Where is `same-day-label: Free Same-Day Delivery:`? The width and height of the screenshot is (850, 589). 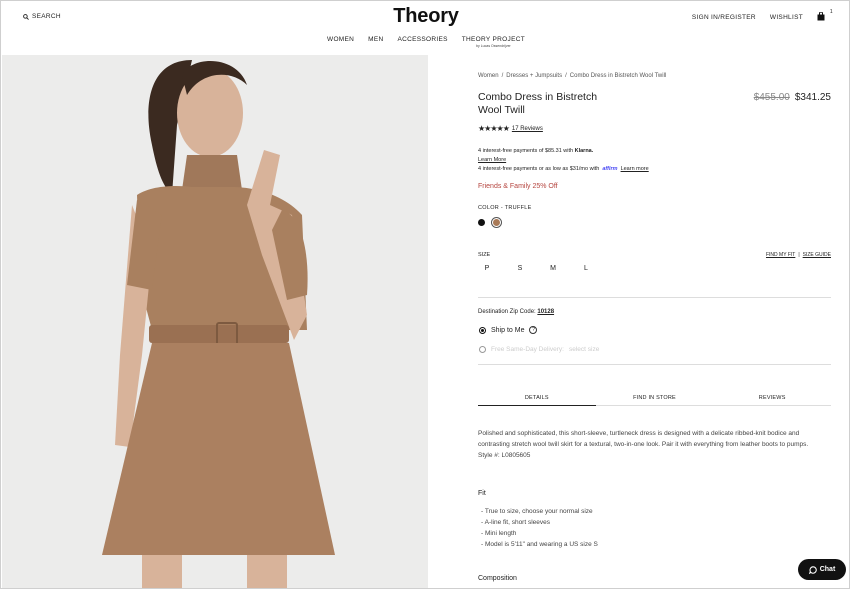 same-day-label: Free Same-Day Delivery: is located at coordinates (527, 349).